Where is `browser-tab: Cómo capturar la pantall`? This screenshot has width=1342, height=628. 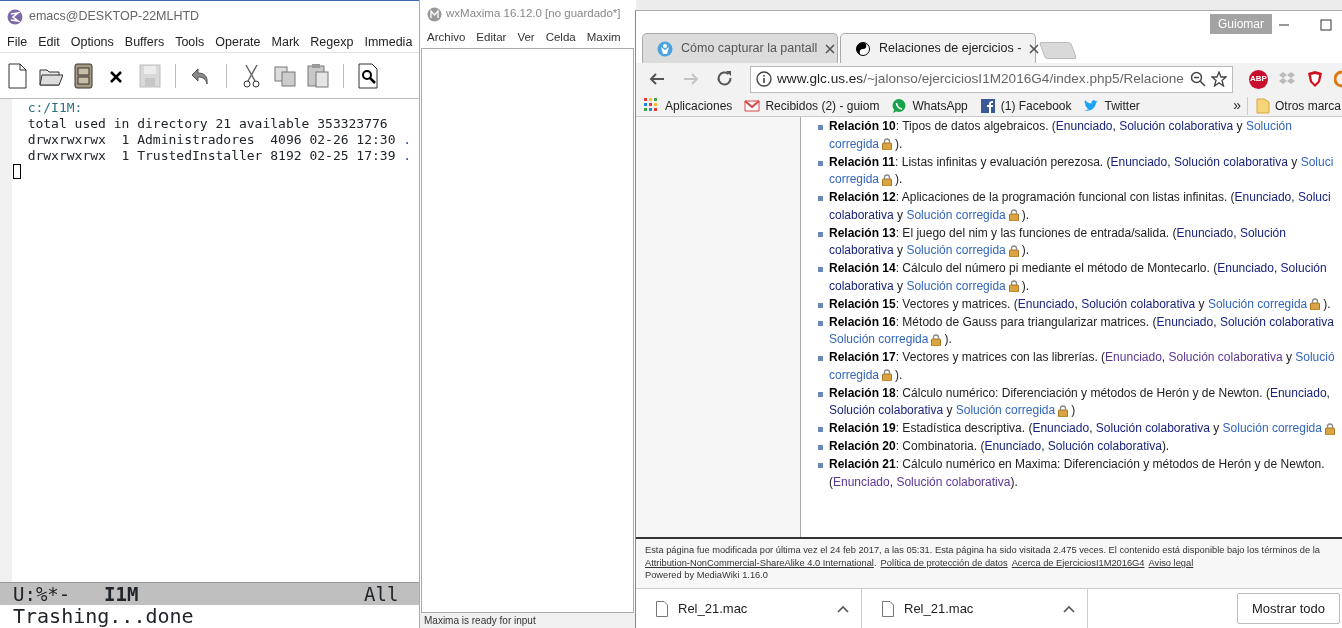 browser-tab: Cómo capturar la pantall is located at coordinates (740, 48).